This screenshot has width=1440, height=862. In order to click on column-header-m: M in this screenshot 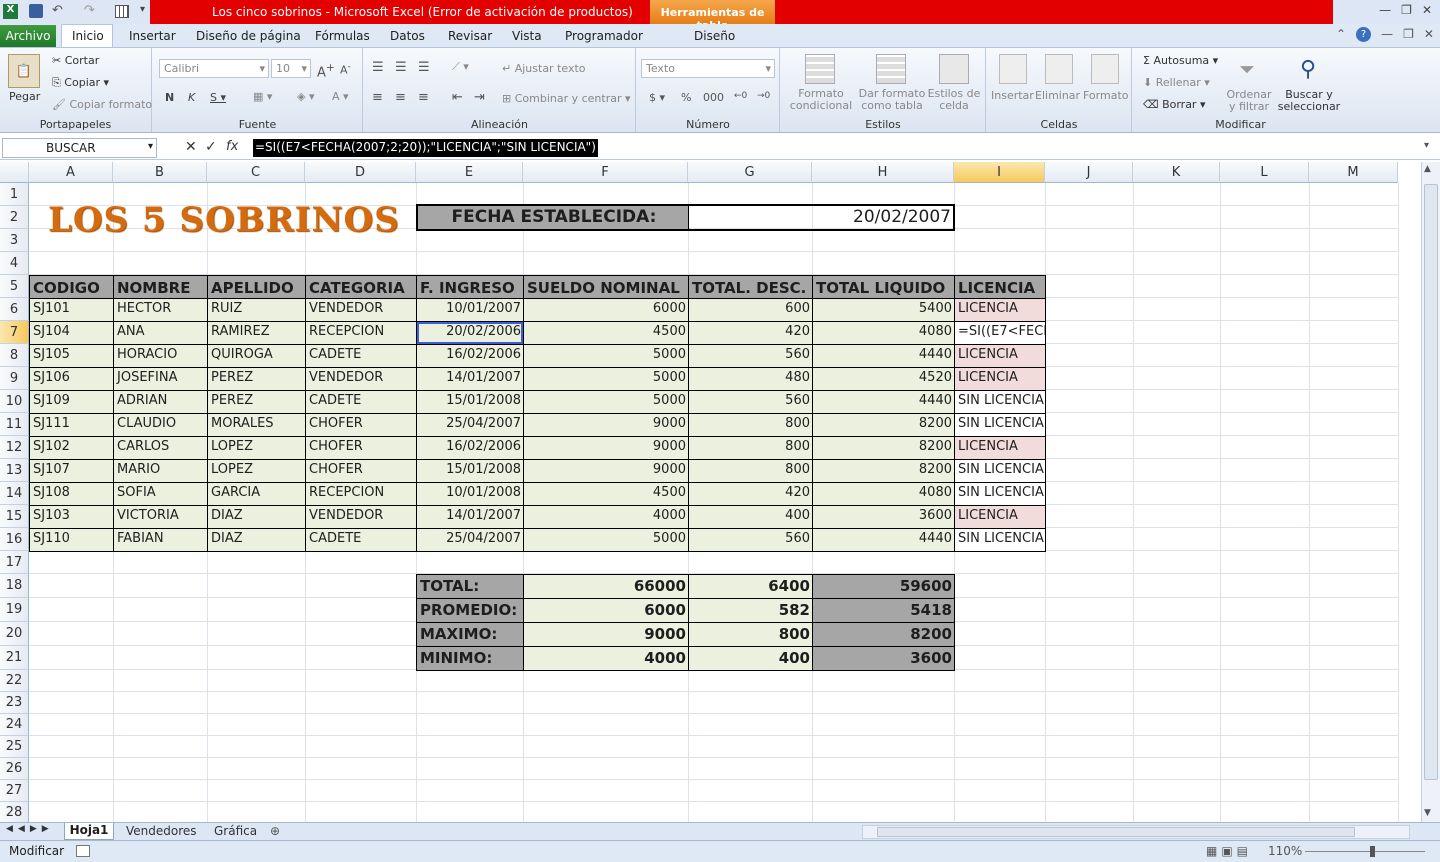, I will do `click(1353, 172)`.